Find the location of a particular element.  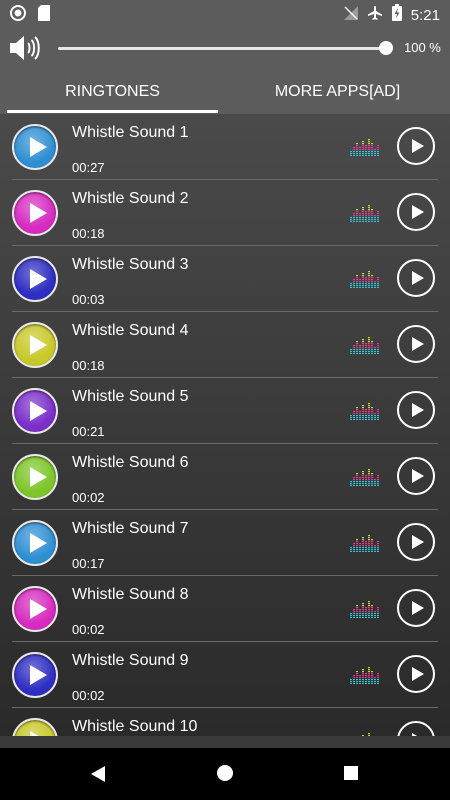

ringtone-row: Whistle Sound 1 00:27 is located at coordinates (225, 147).